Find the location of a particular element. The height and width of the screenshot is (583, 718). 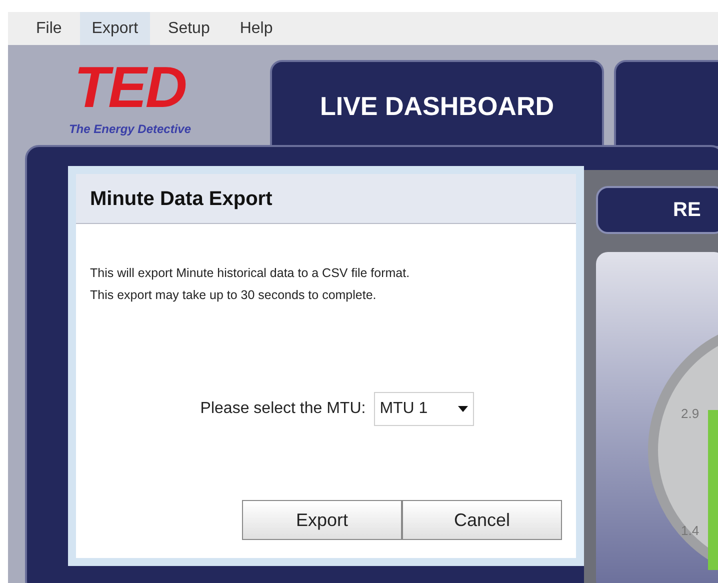

second-tab is located at coordinates (666, 104).